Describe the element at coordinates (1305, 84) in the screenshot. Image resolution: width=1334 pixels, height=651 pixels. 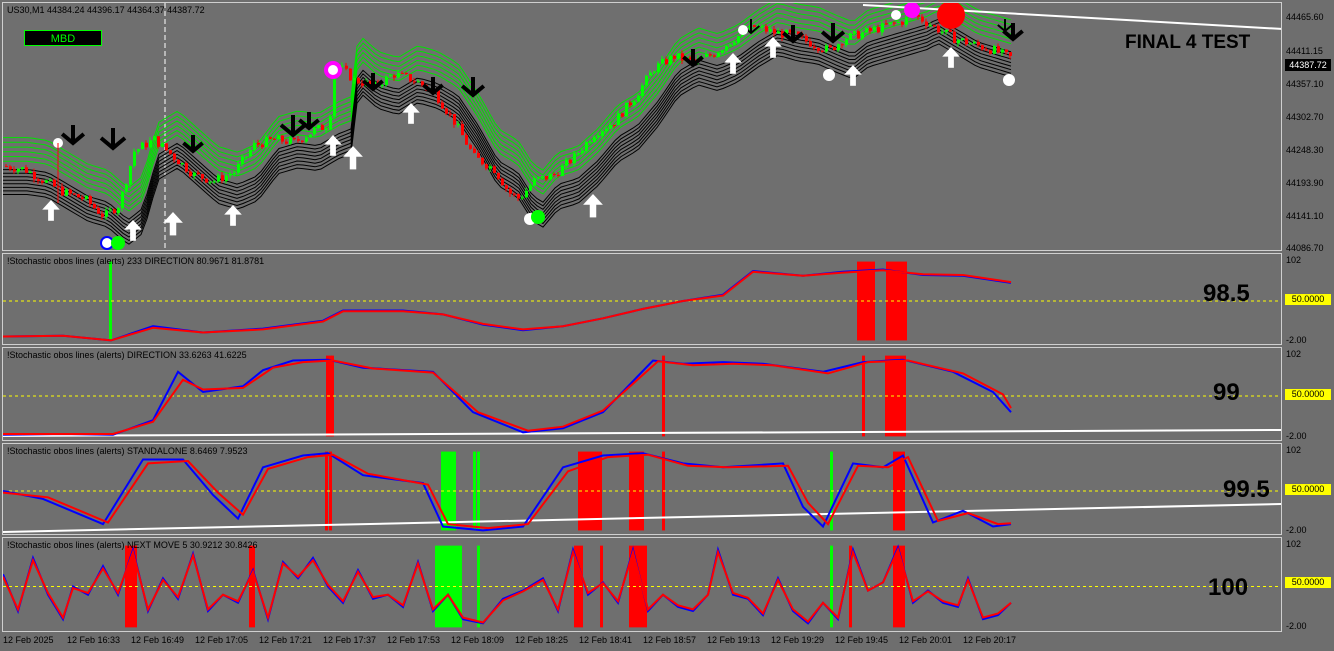
I see `price-tick: 44357.10` at that location.